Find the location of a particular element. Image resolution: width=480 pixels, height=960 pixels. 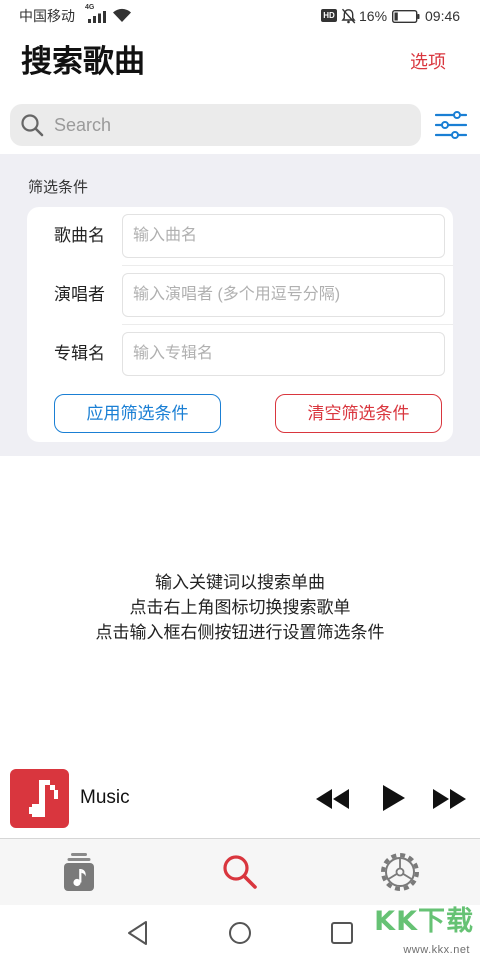

singer-field is located at coordinates (283, 295).